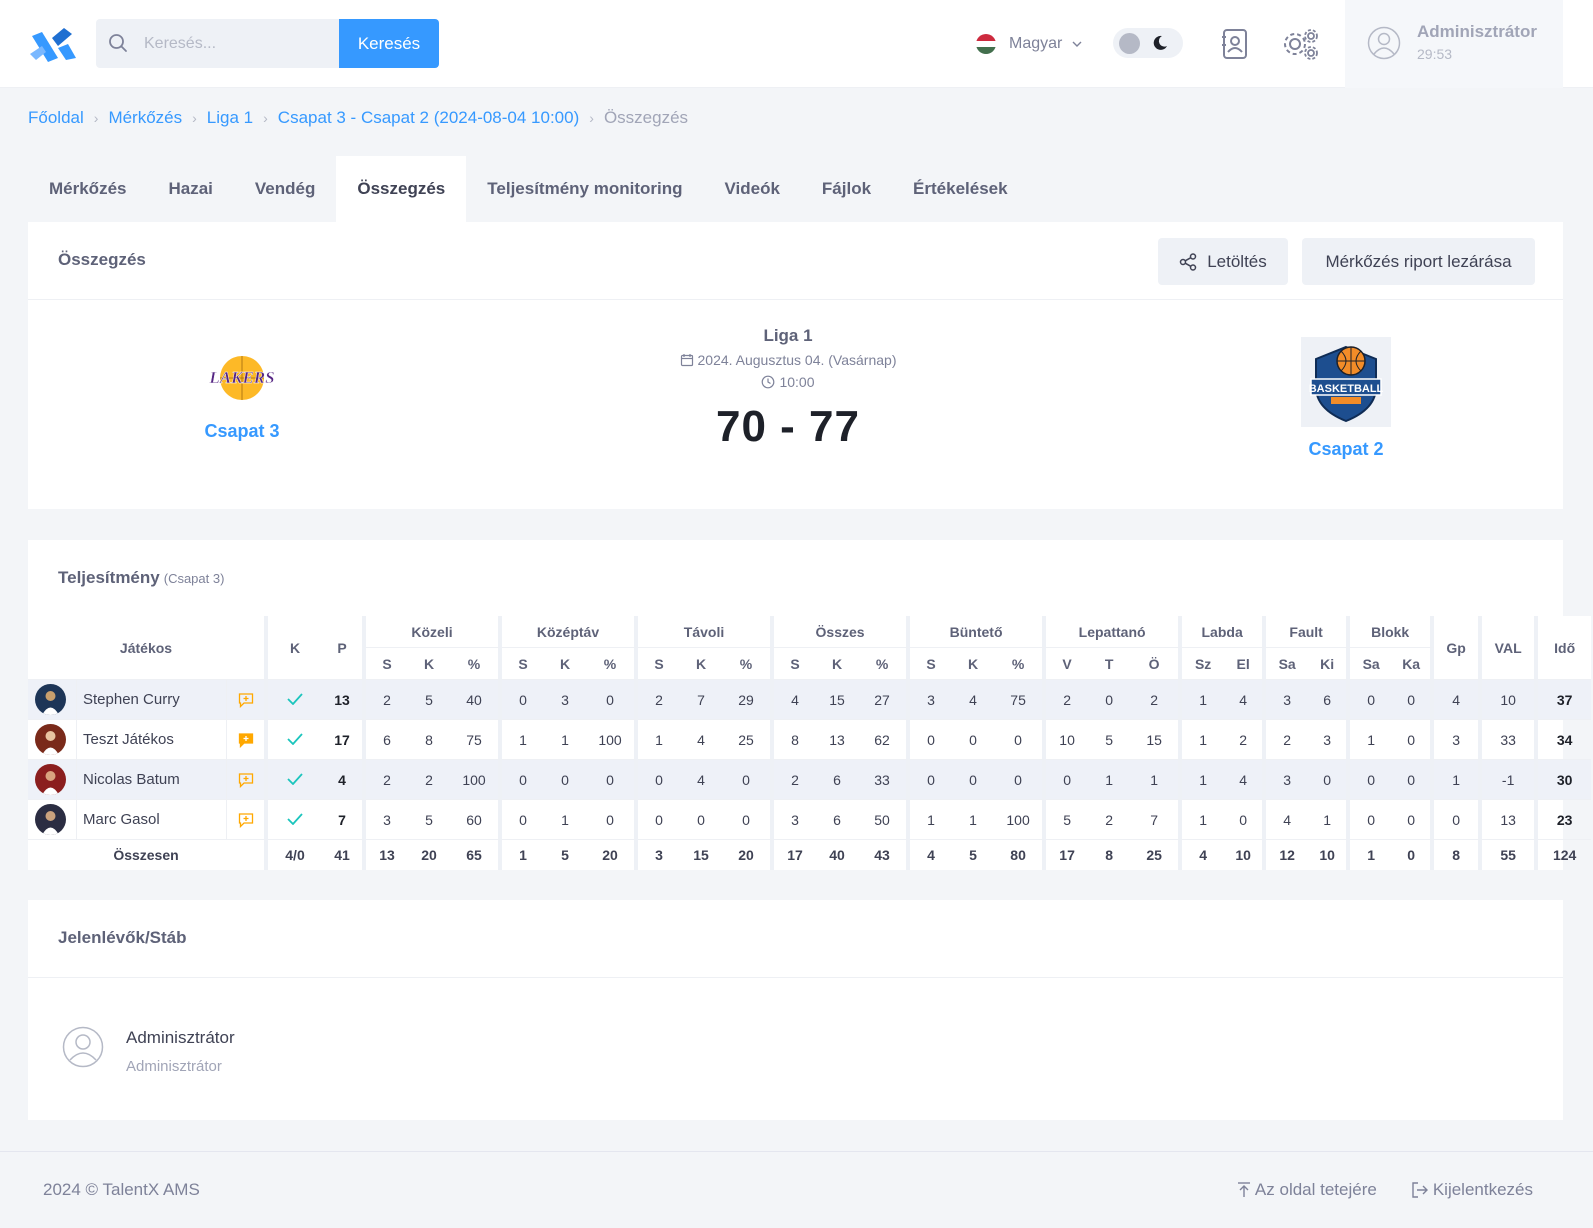 This screenshot has height=1228, width=1593. I want to click on stat-group-header: Összes, so click(842, 632).